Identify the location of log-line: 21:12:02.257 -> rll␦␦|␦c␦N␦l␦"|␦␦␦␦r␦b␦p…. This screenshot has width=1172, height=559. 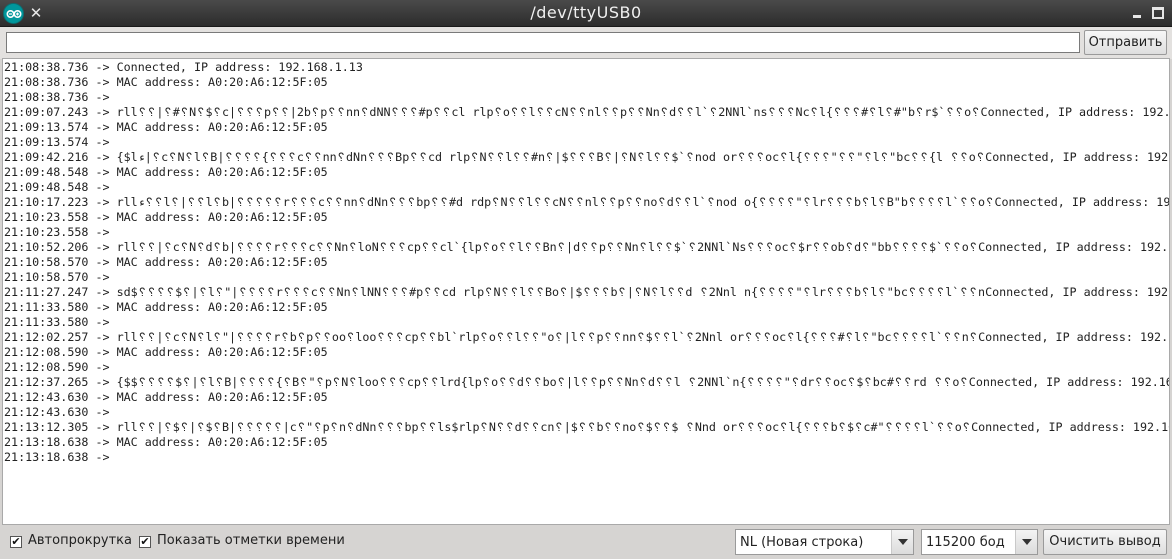
(587, 337).